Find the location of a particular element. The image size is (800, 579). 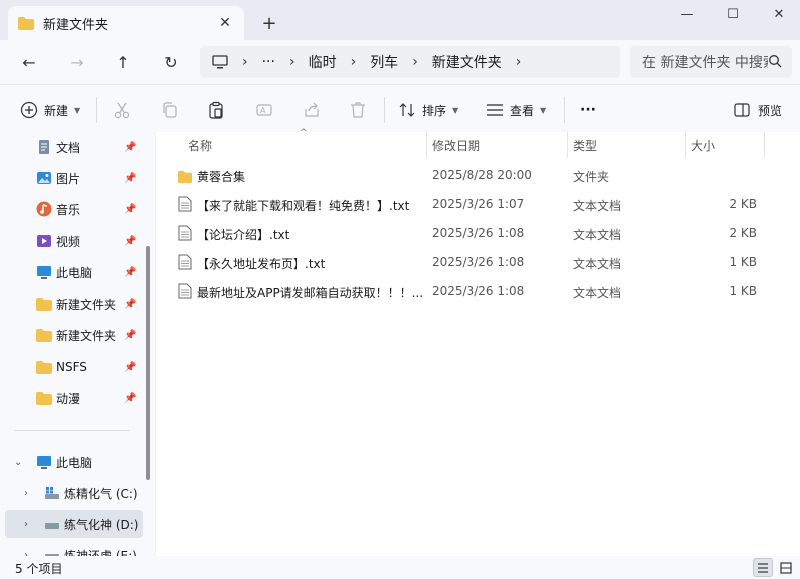

computer-icon is located at coordinates (44, 462).